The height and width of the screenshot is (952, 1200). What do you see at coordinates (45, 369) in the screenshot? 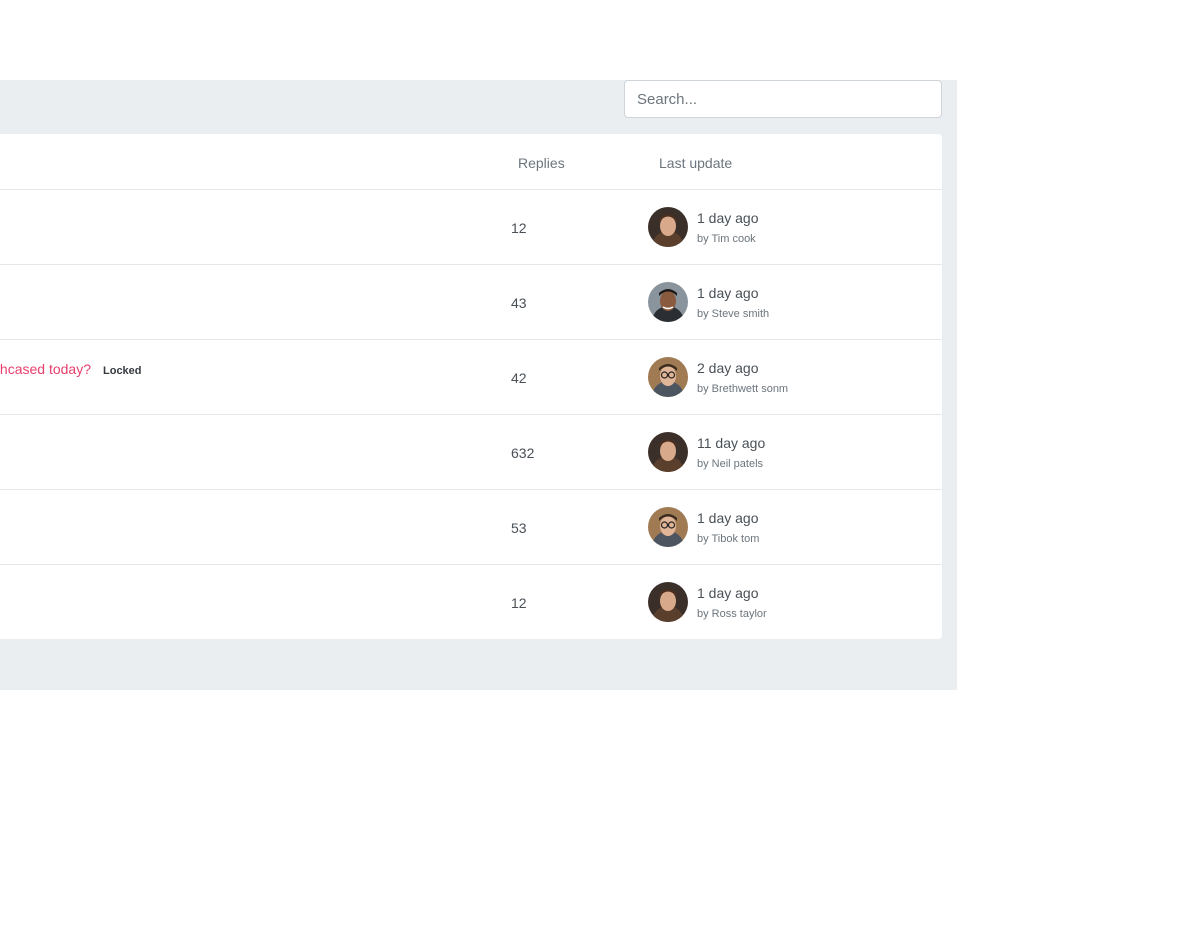
I see `topic-title-link: rhcased today?` at bounding box center [45, 369].